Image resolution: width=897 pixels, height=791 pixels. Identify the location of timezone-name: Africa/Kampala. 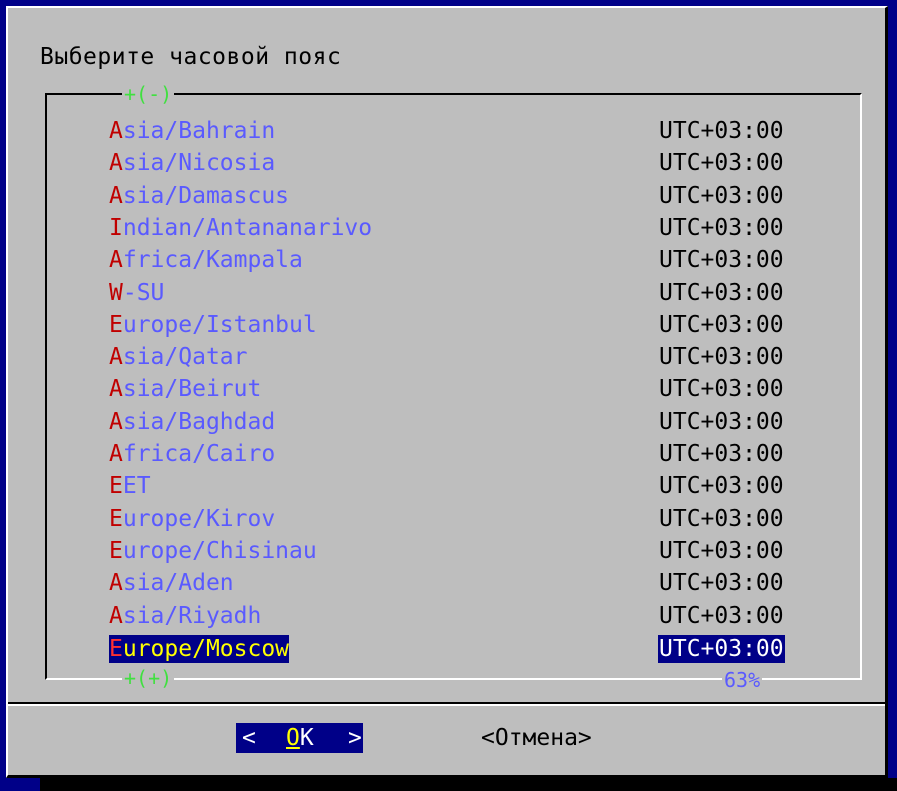
(206, 260).